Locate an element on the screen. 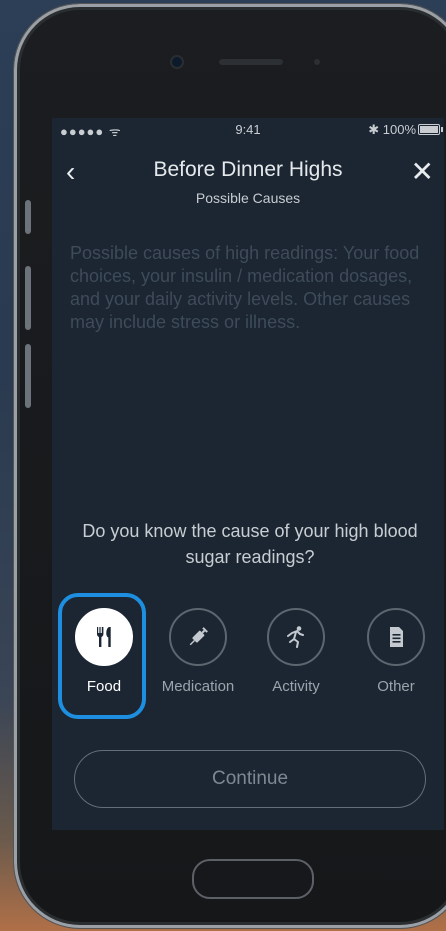  close-icon: ✕ is located at coordinates (422, 171).